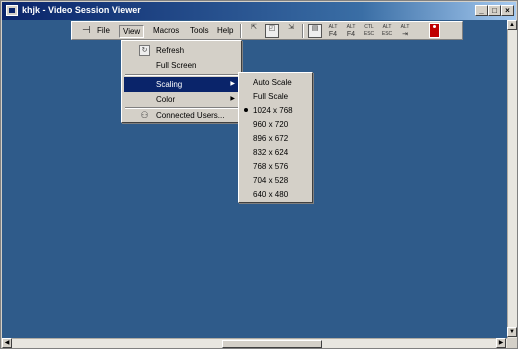  What do you see at coordinates (181, 75) in the screenshot?
I see `menu-separator` at bounding box center [181, 75].